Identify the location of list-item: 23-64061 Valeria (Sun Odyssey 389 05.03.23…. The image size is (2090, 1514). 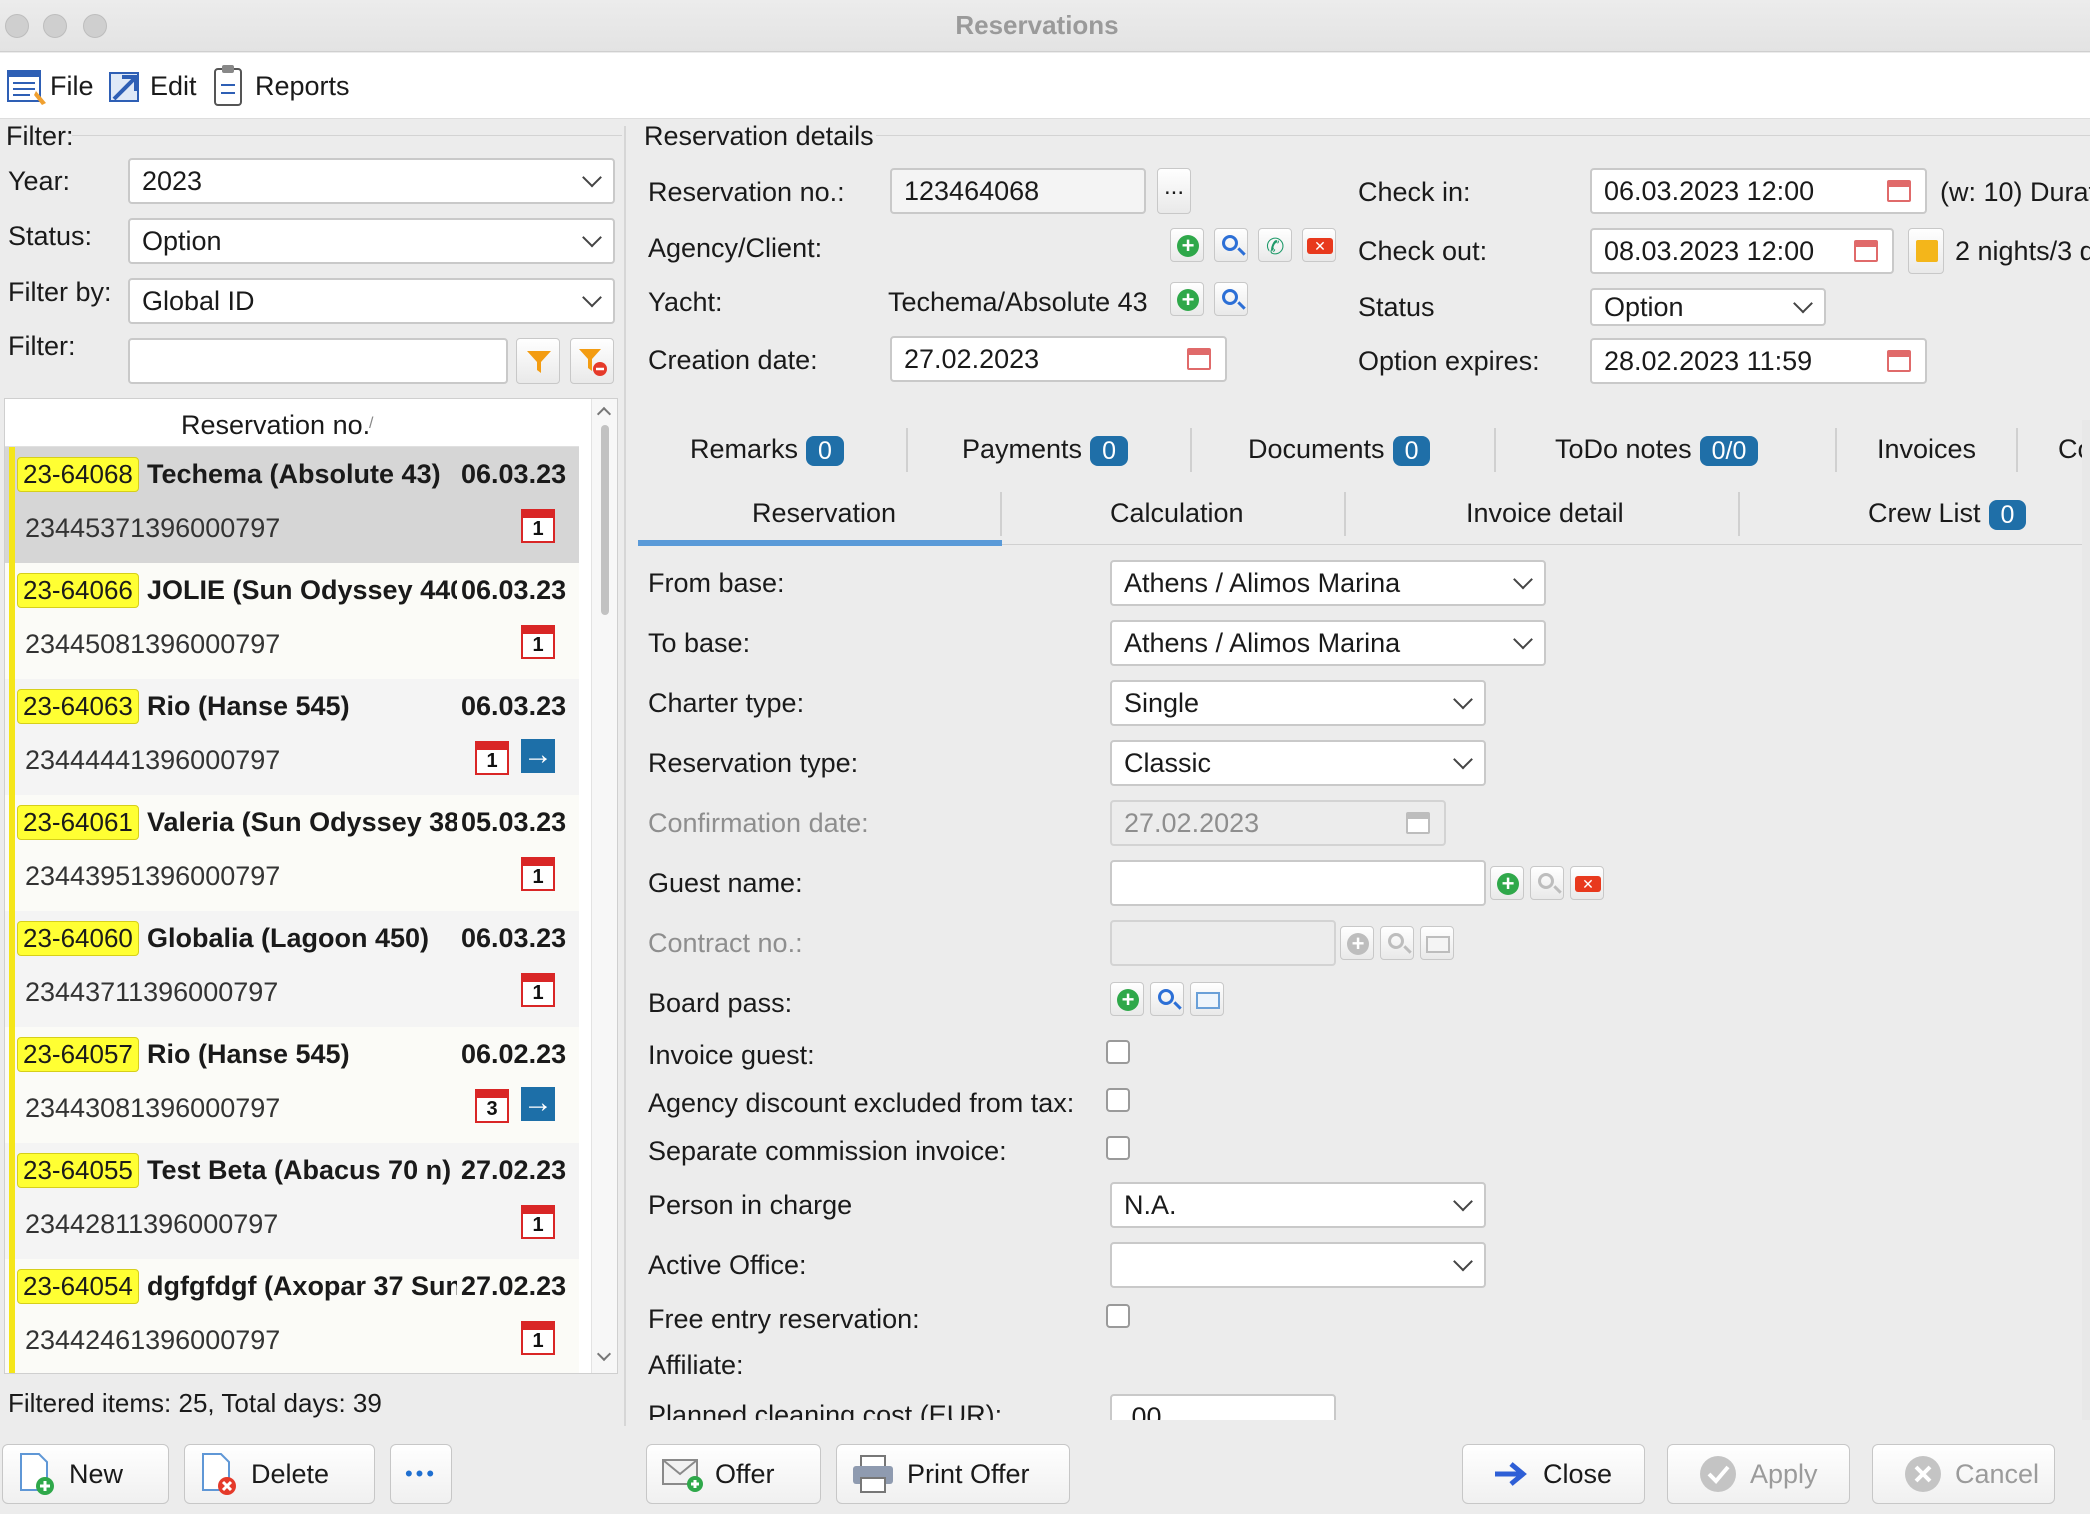
(292, 853).